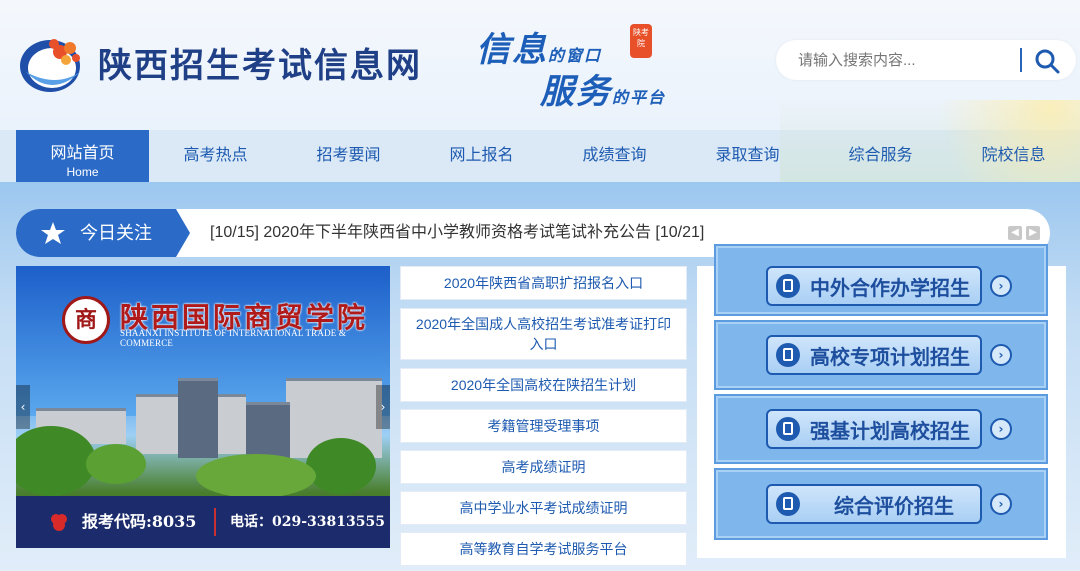  What do you see at coordinates (86, 320) in the screenshot?
I see `school-emblem-icon: 商` at bounding box center [86, 320].